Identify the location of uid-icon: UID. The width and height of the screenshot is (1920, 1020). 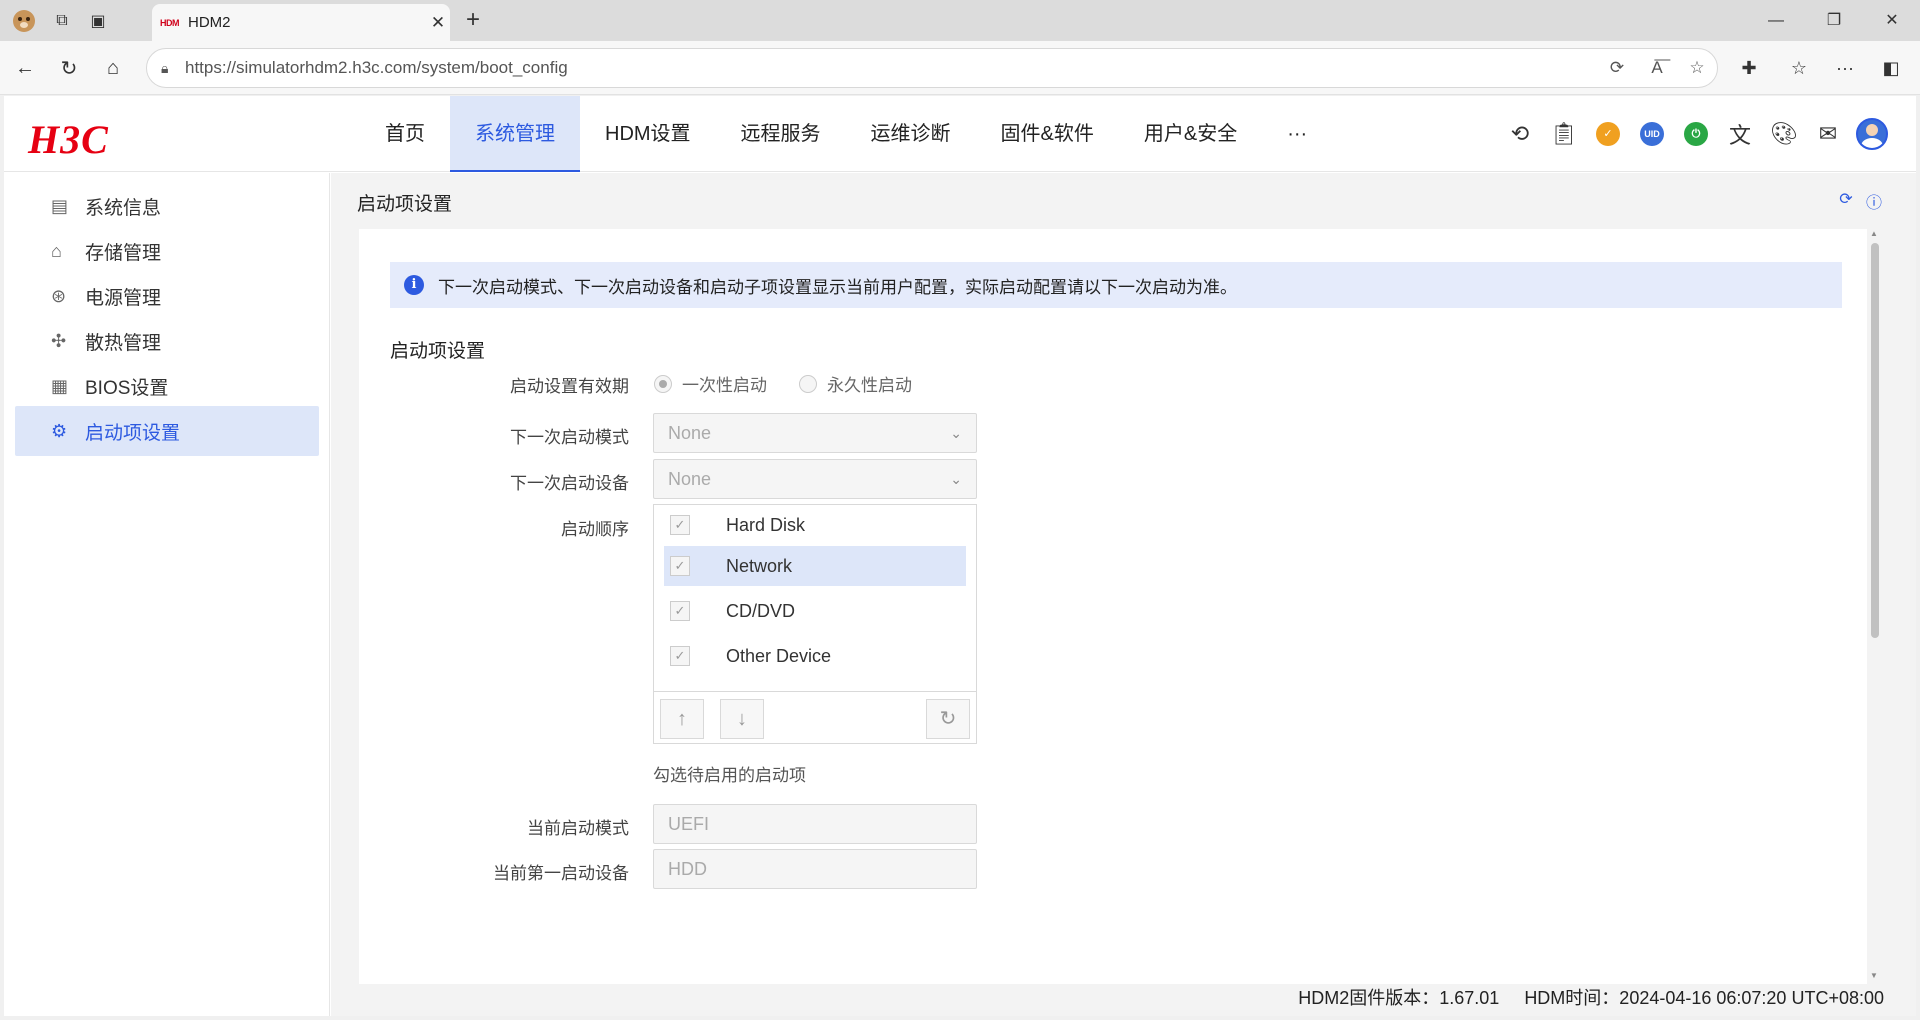
(1652, 134).